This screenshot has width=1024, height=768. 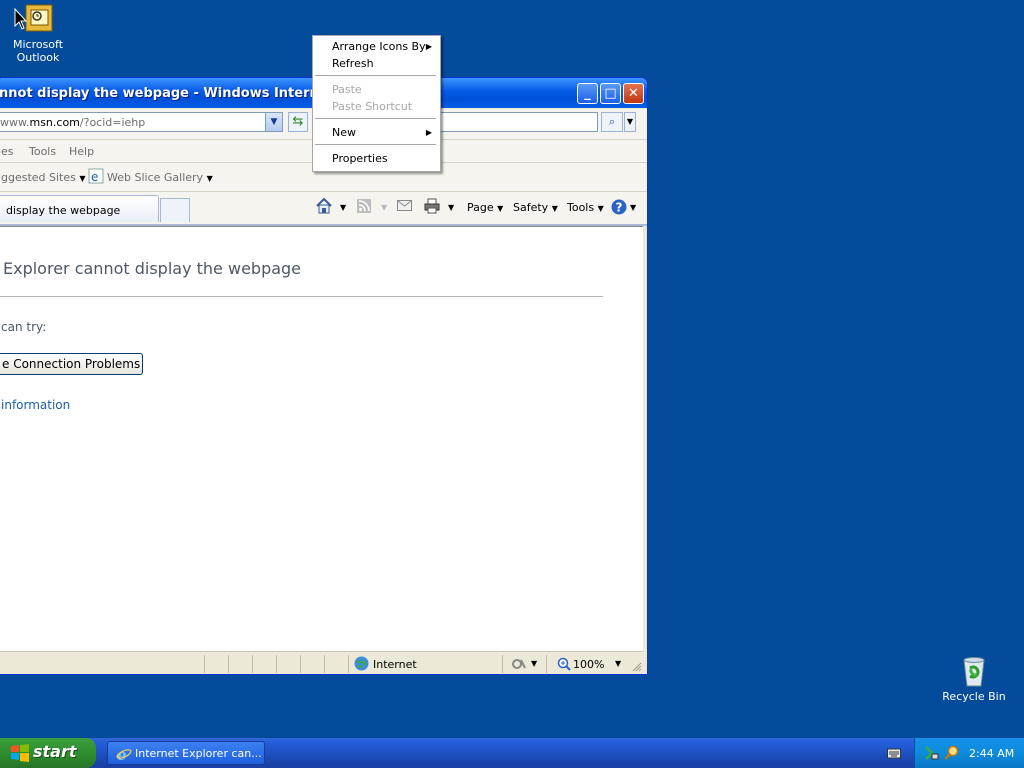 I want to click on start-button: start, so click(x=48, y=753).